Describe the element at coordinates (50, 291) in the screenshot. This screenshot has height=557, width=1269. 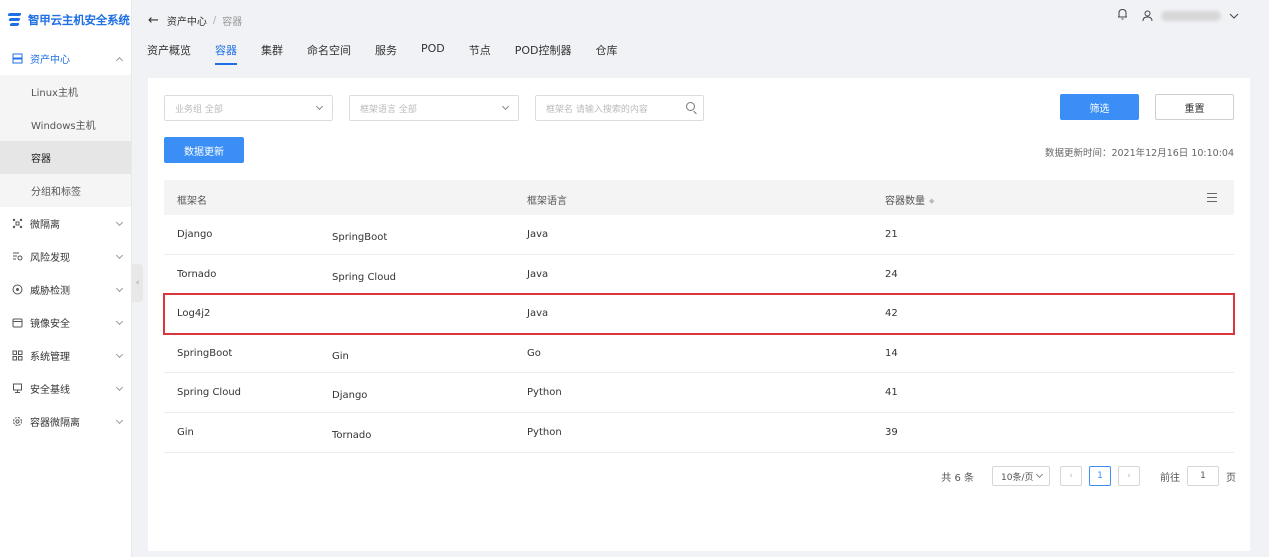
I see `sidebar-group-label: 威胁检测` at that location.